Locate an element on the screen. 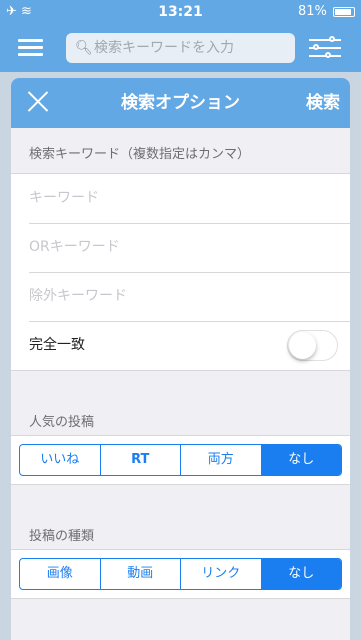 The height and width of the screenshot is (640, 361). popular-option-both: 両方 is located at coordinates (220, 460).